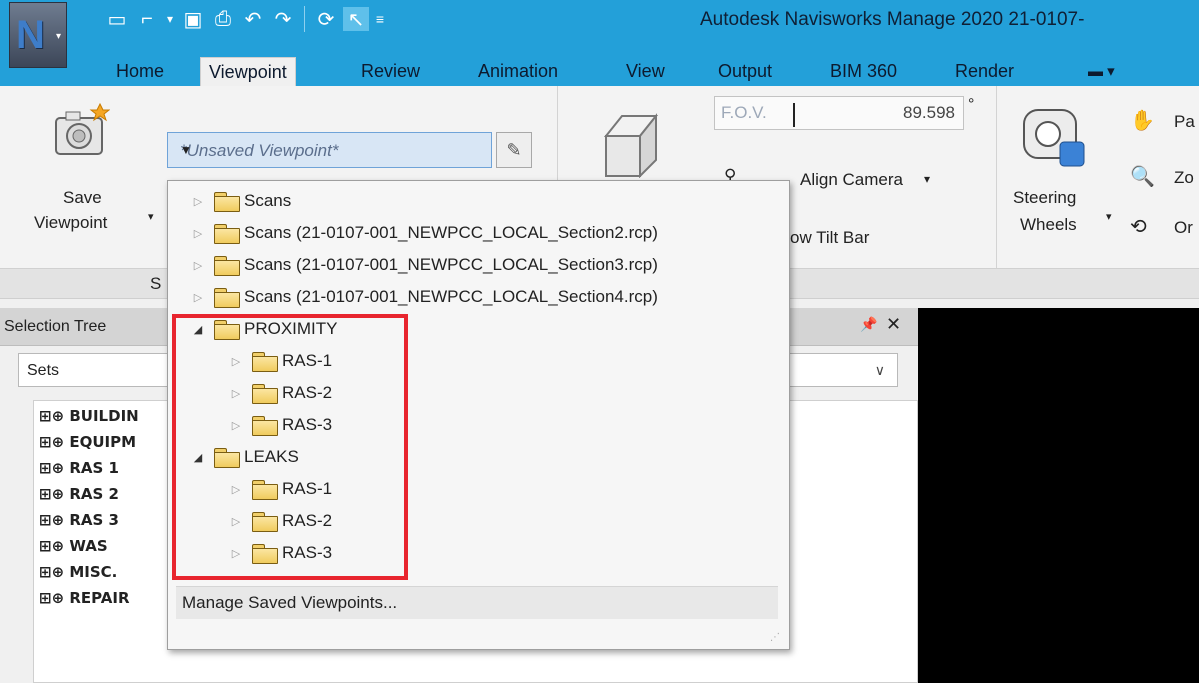 The image size is (1199, 683). Describe the element at coordinates (1044, 198) in the screenshot. I see `steering-wheels-label-1: Steering` at that location.